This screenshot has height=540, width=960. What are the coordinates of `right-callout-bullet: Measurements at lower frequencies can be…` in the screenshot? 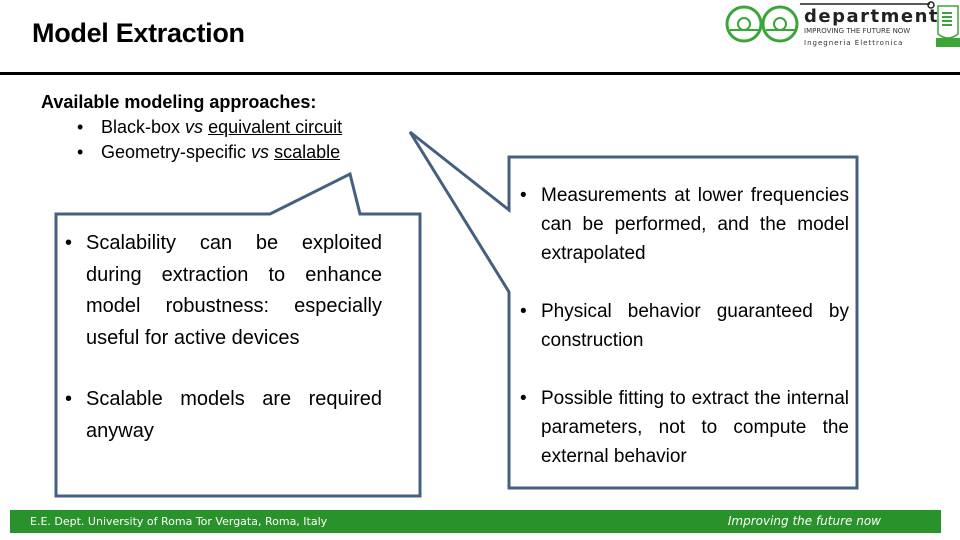 It's located at (683, 224).